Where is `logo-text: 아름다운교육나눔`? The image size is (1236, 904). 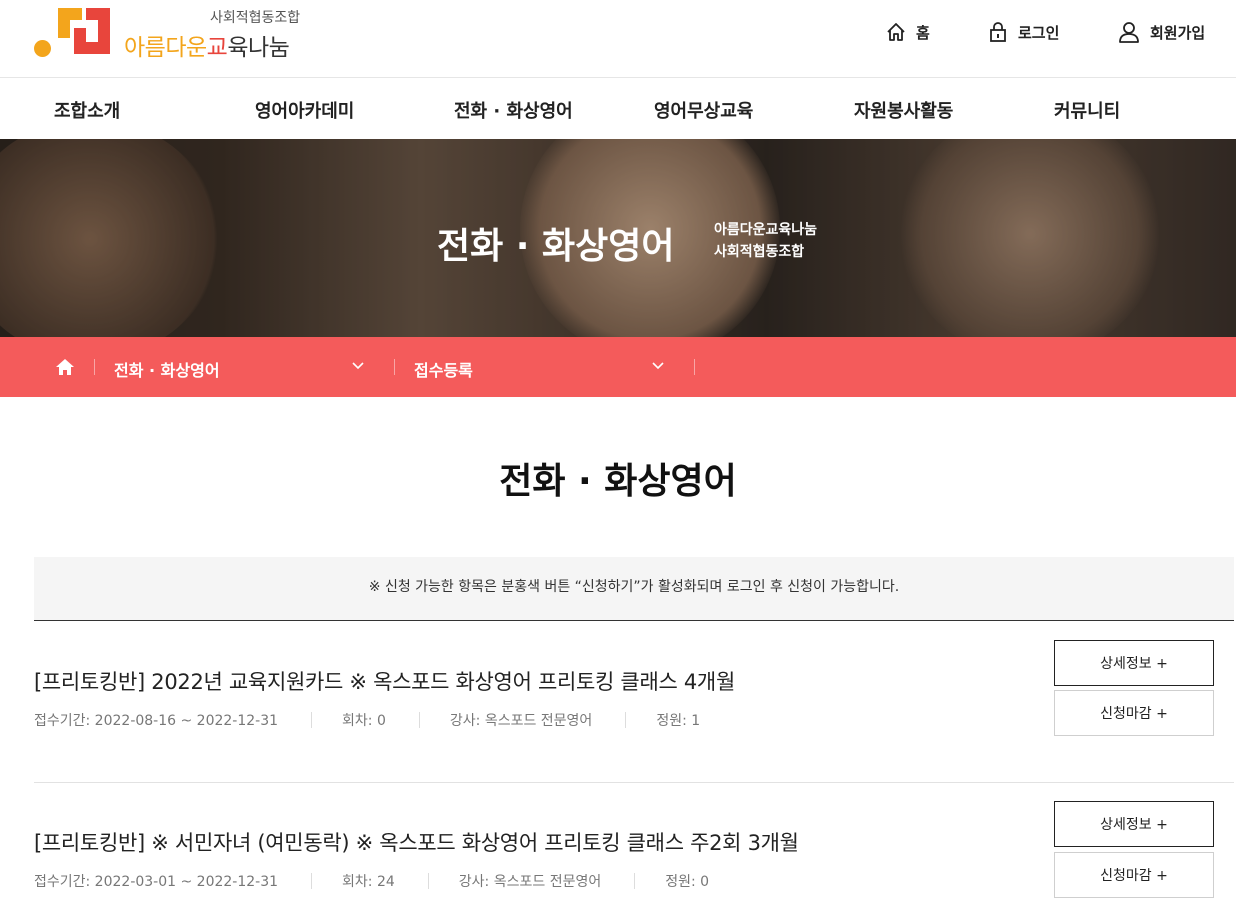
logo-text: 아름다운교육나눔 is located at coordinates (207, 45).